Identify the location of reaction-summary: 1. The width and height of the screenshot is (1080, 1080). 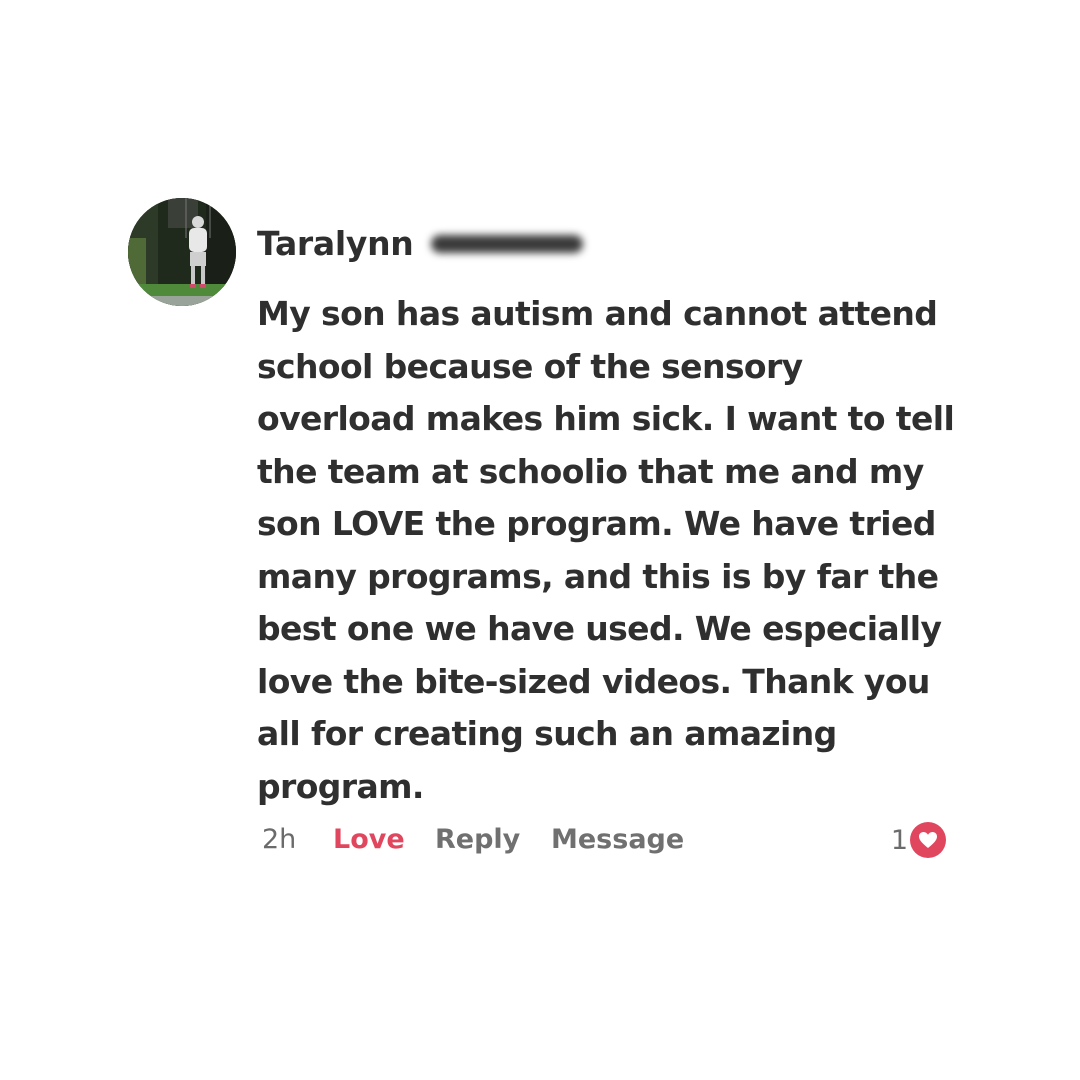
(918, 840).